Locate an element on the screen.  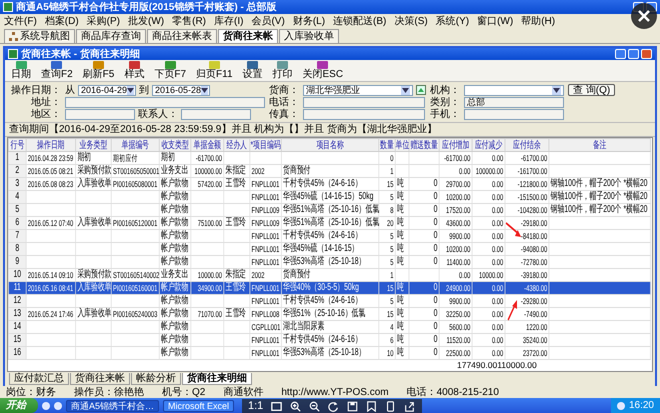
toolbar-button: 刷新F5 is located at coordinates (98, 70).